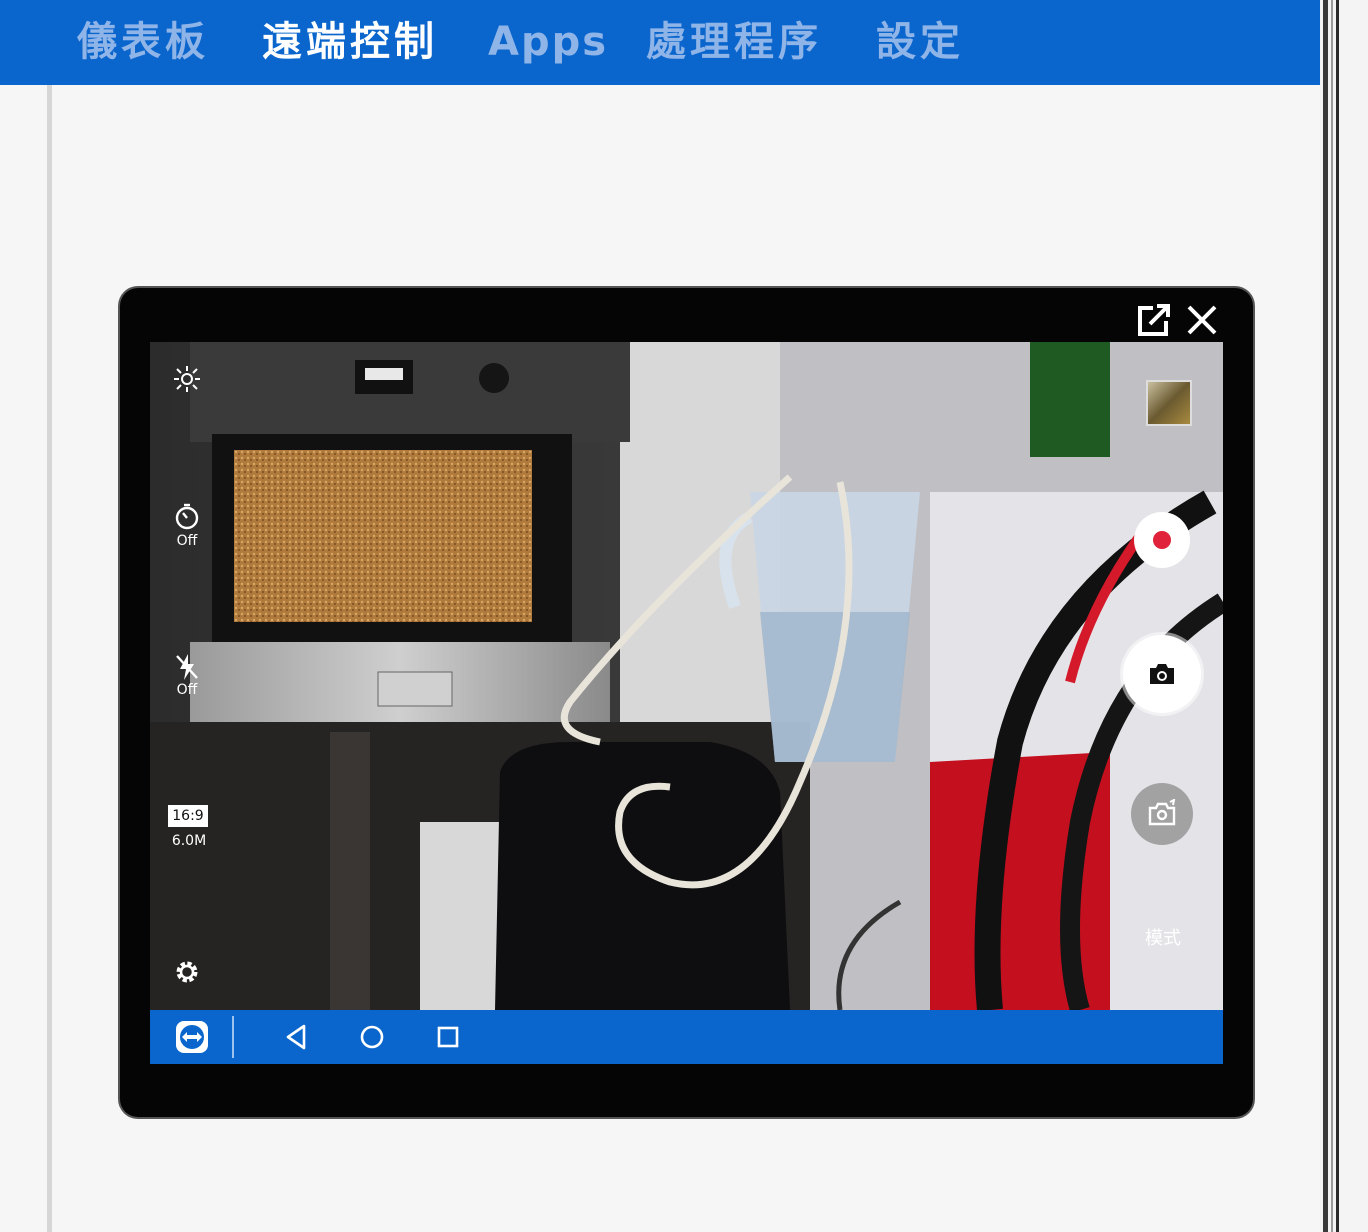 The height and width of the screenshot is (1232, 1368). Describe the element at coordinates (448, 1037) in the screenshot. I see `recents-icon` at that location.